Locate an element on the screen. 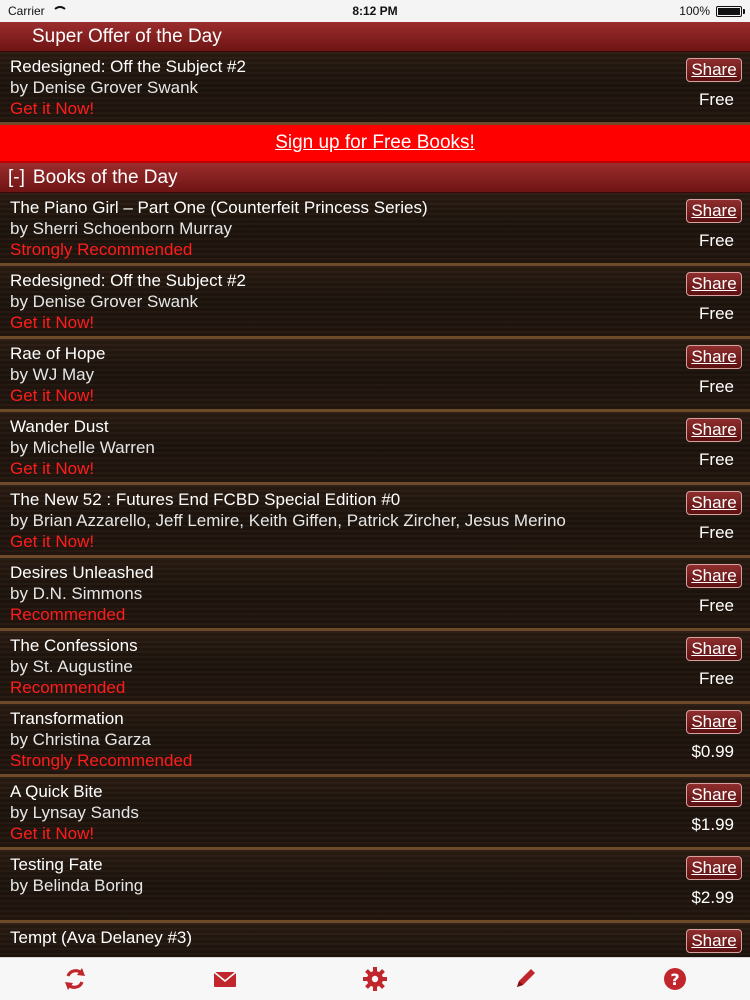 This screenshot has height=1000, width=750. books-of-day-header: [-] Books of the Day is located at coordinates (375, 178).